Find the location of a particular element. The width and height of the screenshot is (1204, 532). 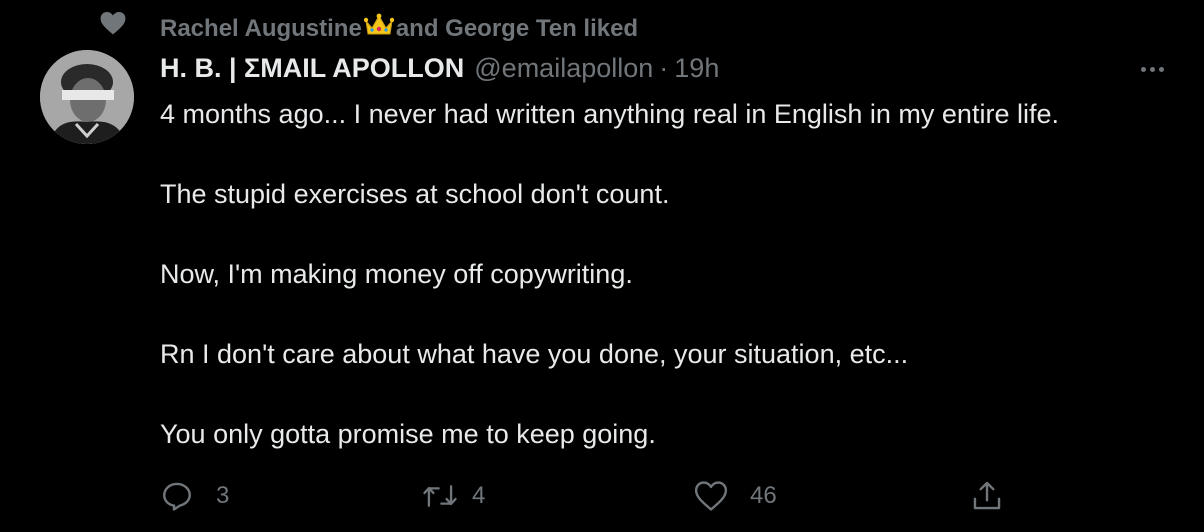

crown-emoji is located at coordinates (379, 28).